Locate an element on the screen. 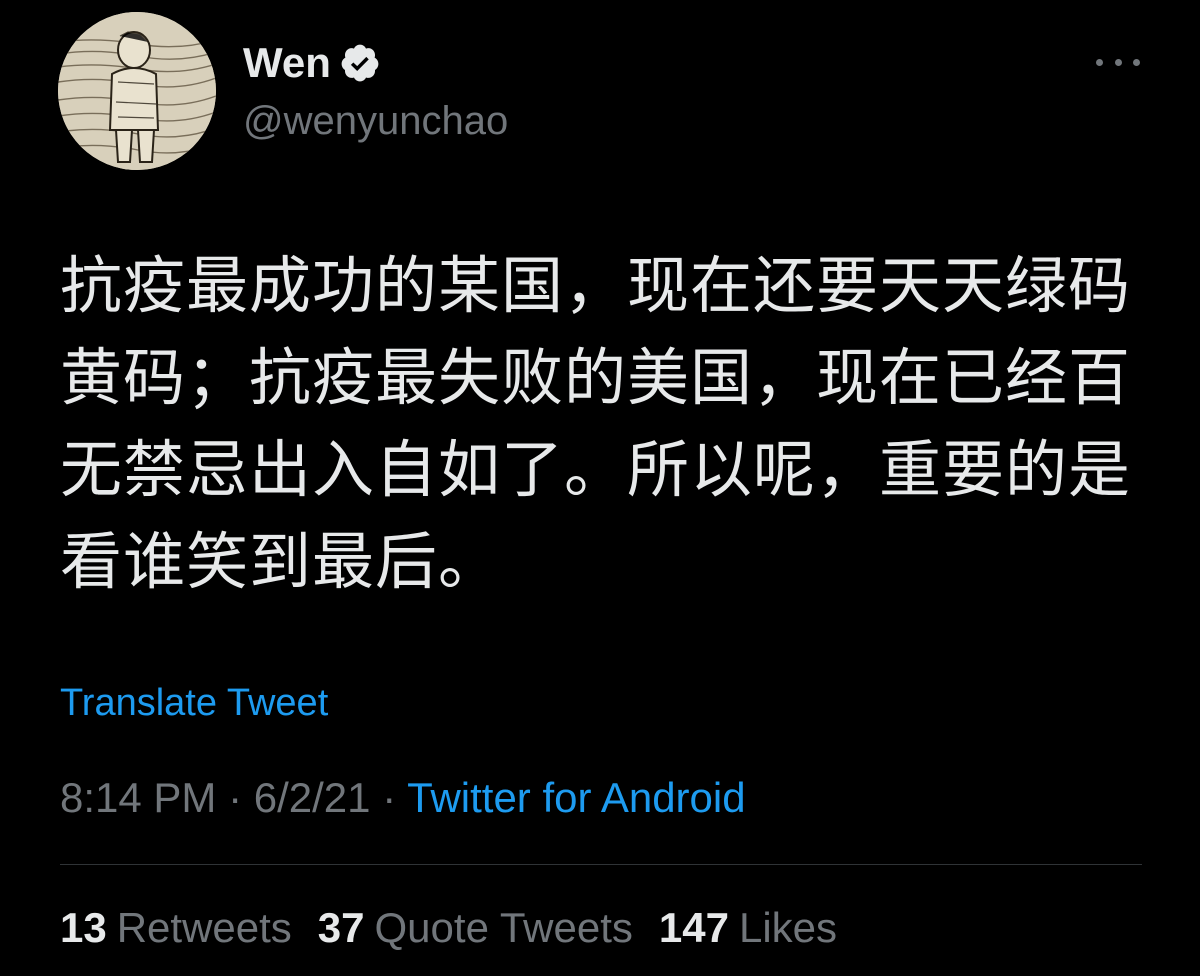  more-horizontal-icon is located at coordinates (1099, 62).